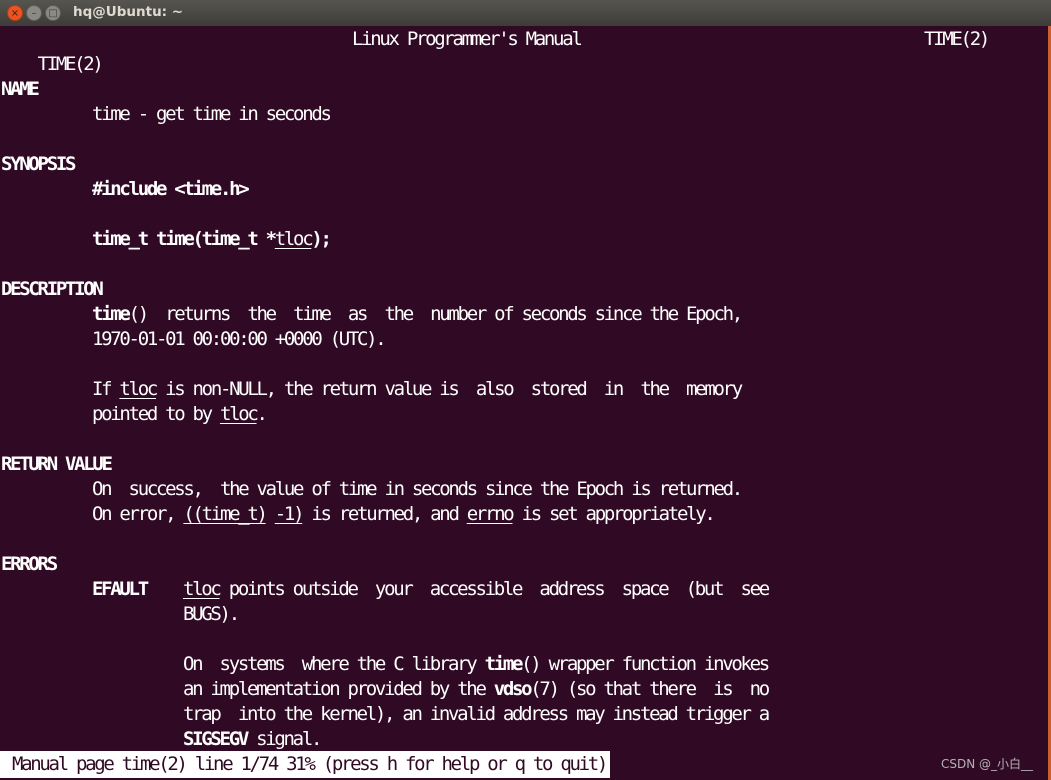 This screenshot has width=1051, height=780. What do you see at coordinates (211, 614) in the screenshot?
I see `err-line-2: BUGS).` at bounding box center [211, 614].